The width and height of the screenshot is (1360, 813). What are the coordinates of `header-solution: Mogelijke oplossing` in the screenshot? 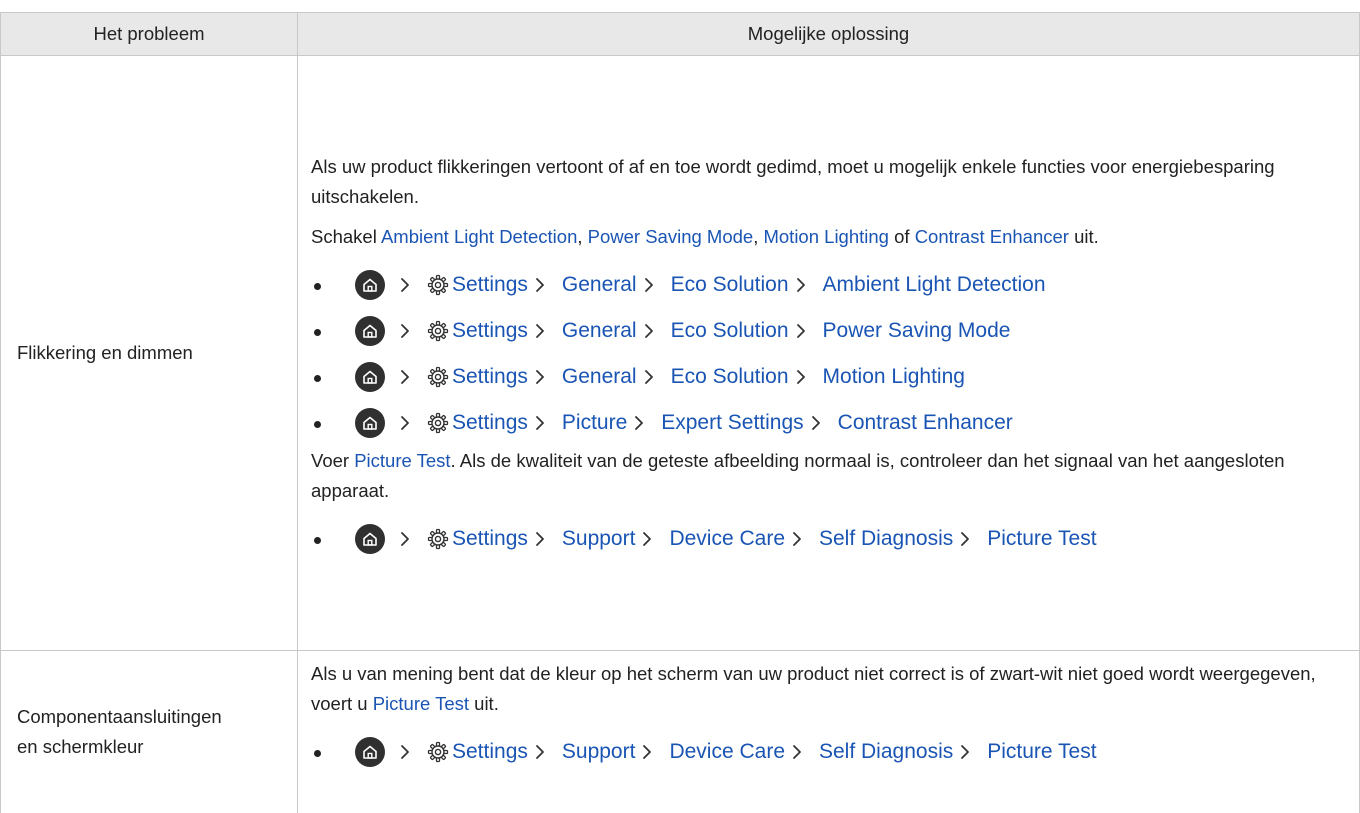 It's located at (829, 34).